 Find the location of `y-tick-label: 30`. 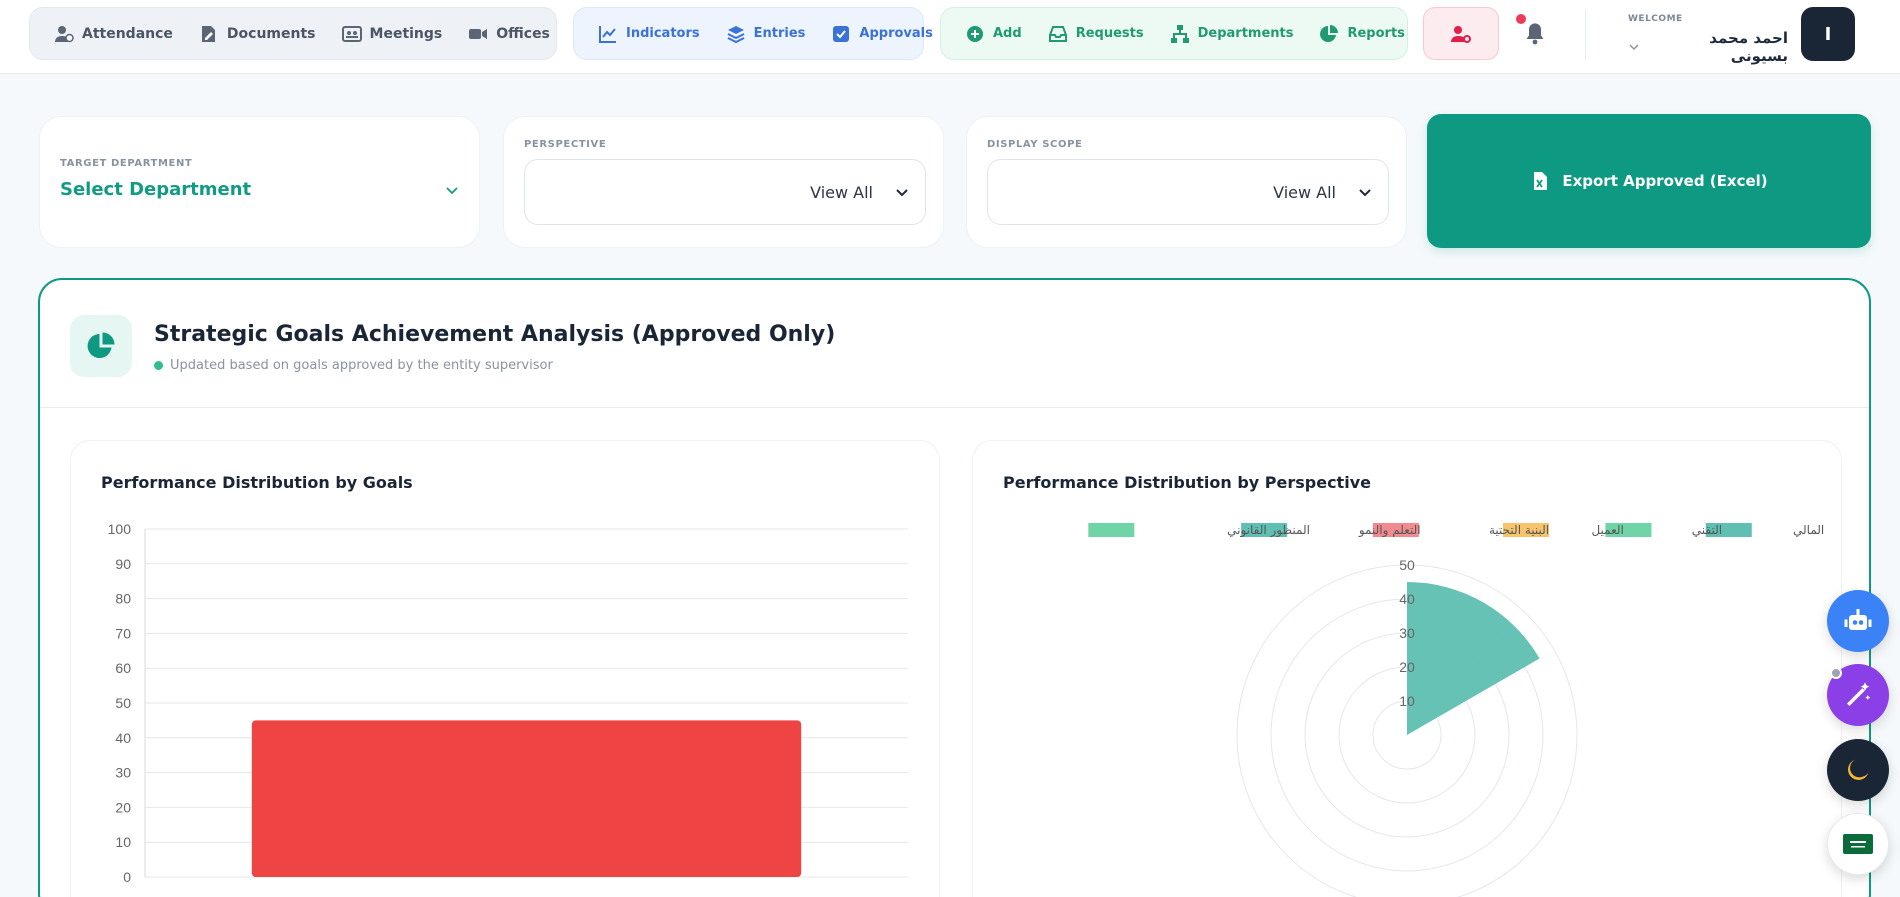

y-tick-label: 30 is located at coordinates (123, 773).